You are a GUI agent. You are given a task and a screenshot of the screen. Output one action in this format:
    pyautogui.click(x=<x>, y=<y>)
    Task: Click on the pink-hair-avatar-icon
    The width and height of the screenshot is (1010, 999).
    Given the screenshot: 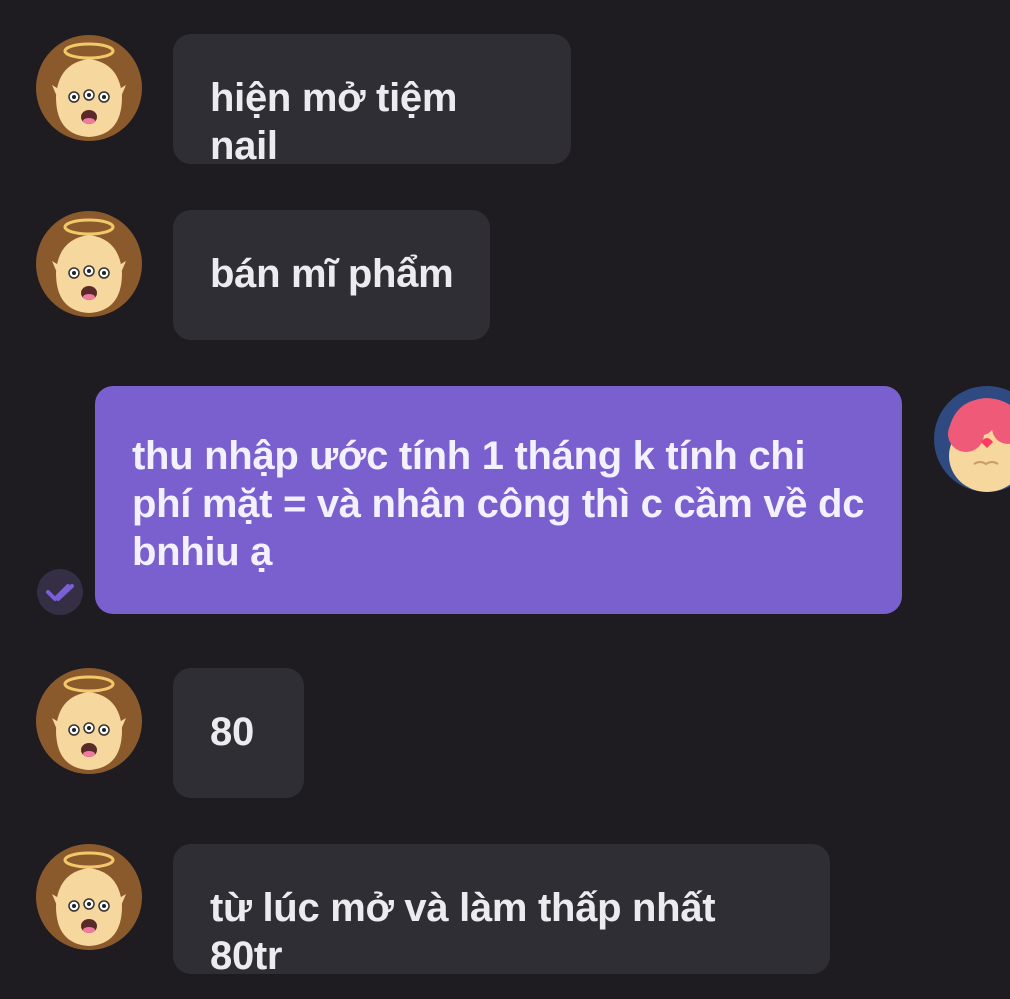 What is the action you would take?
    pyautogui.click(x=972, y=439)
    